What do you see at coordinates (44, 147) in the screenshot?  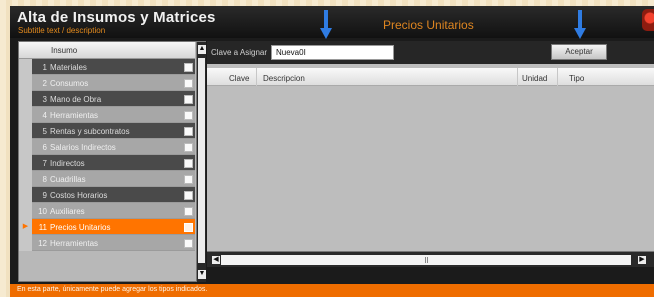 I see `row-number: 6` at bounding box center [44, 147].